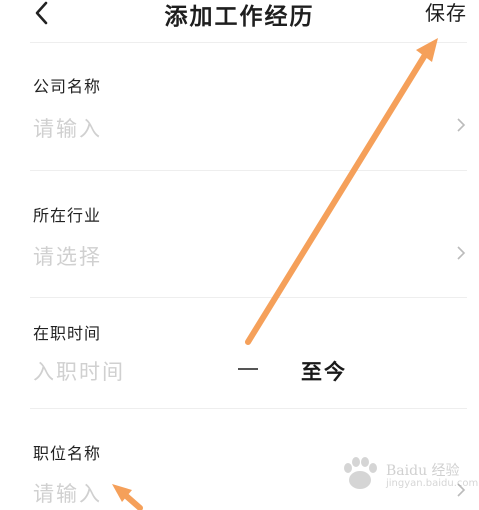 Image resolution: width=479 pixels, height=510 pixels. What do you see at coordinates (239, 16) in the screenshot?
I see `page-title: 添加工作经历` at bounding box center [239, 16].